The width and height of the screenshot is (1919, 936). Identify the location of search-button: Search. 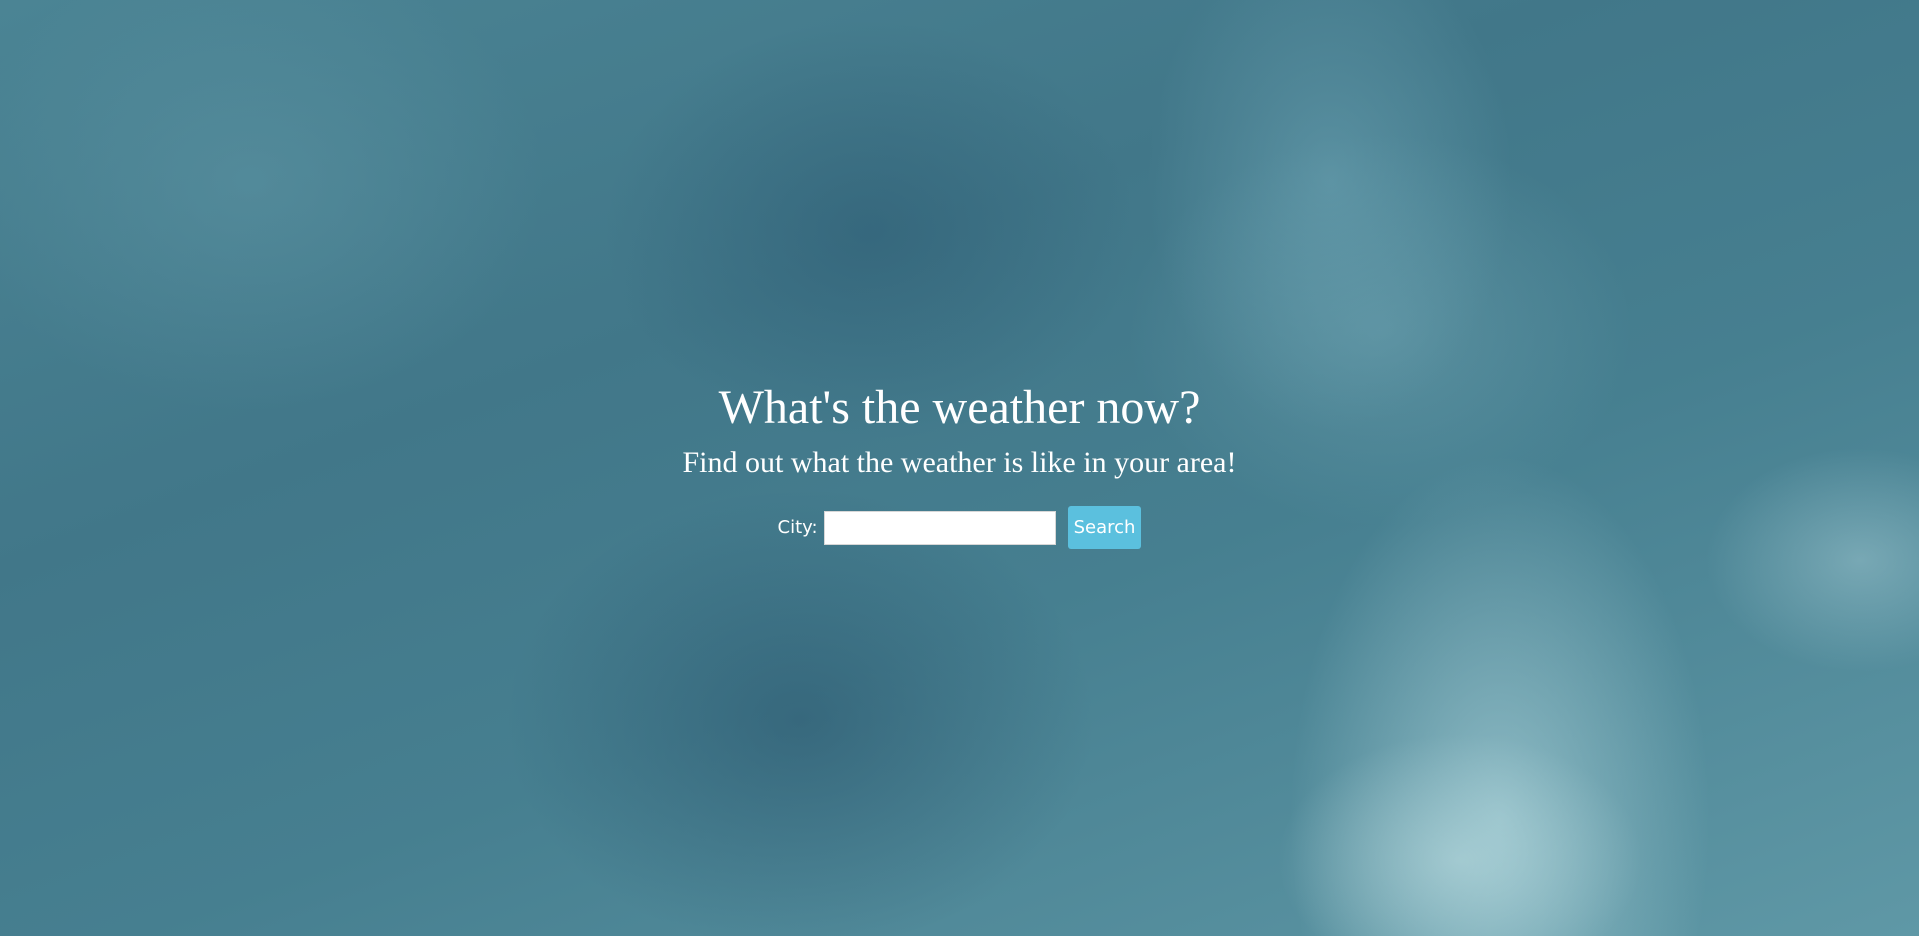
(1104, 527).